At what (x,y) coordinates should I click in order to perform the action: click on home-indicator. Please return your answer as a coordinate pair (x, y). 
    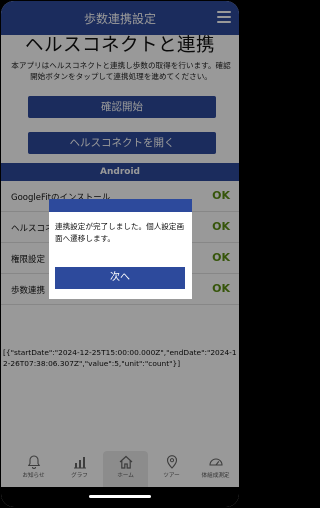
    Looking at the image, I should click on (120, 496).